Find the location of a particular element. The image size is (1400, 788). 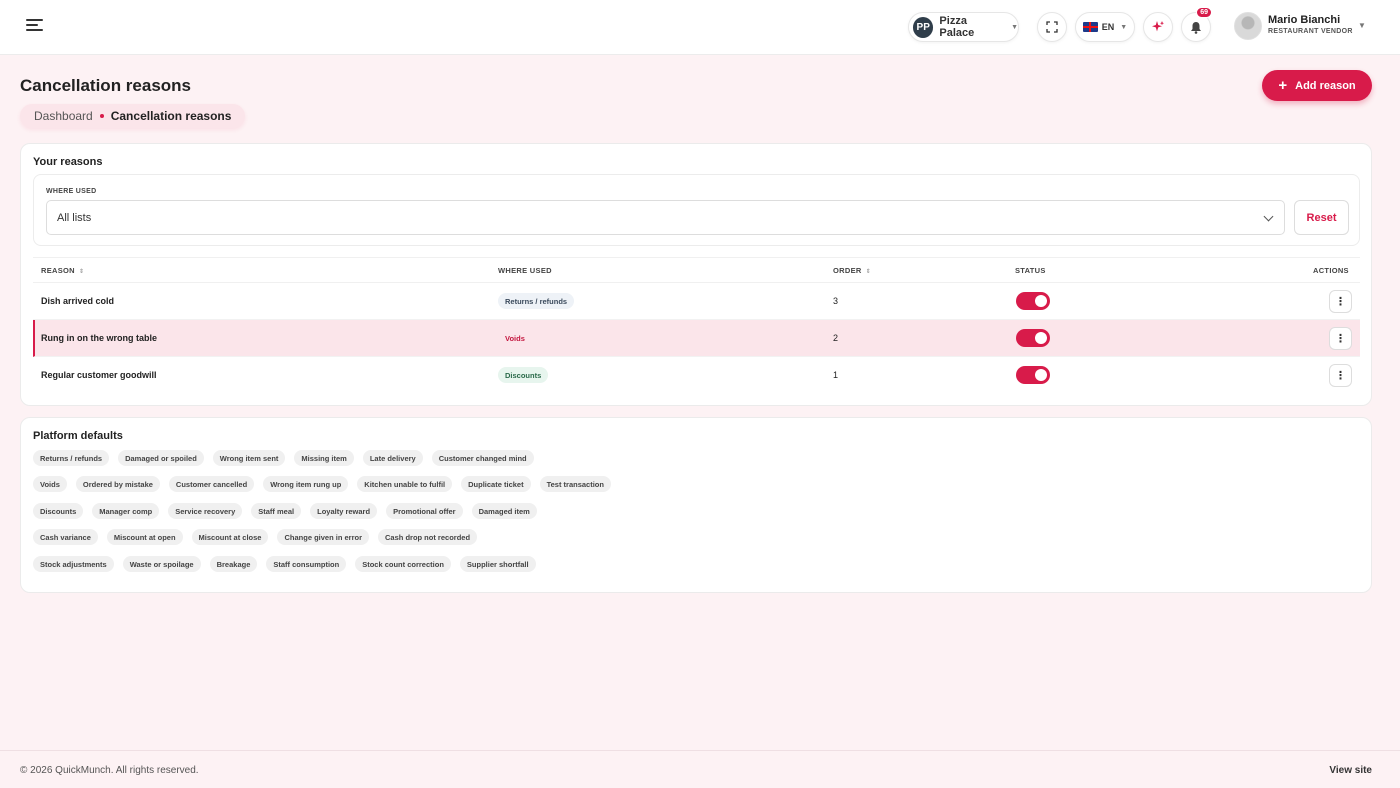

store-avatar: PP is located at coordinates (923, 27).